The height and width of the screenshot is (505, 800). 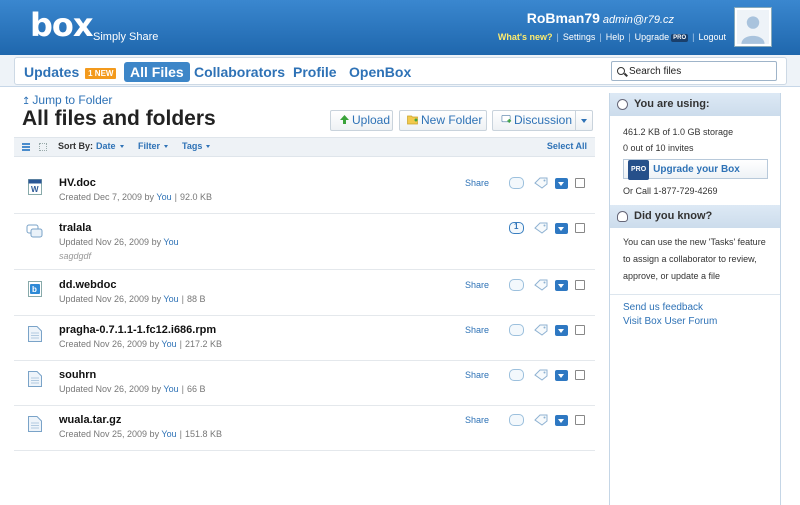 I want to click on upgrade-link: Upgrade, so click(x=652, y=37).